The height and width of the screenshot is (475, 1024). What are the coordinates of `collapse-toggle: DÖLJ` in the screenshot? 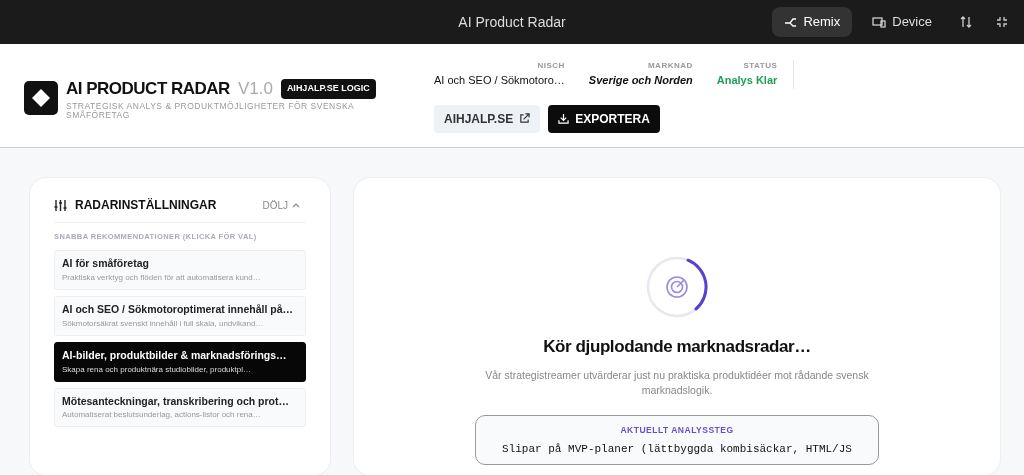 It's located at (281, 205).